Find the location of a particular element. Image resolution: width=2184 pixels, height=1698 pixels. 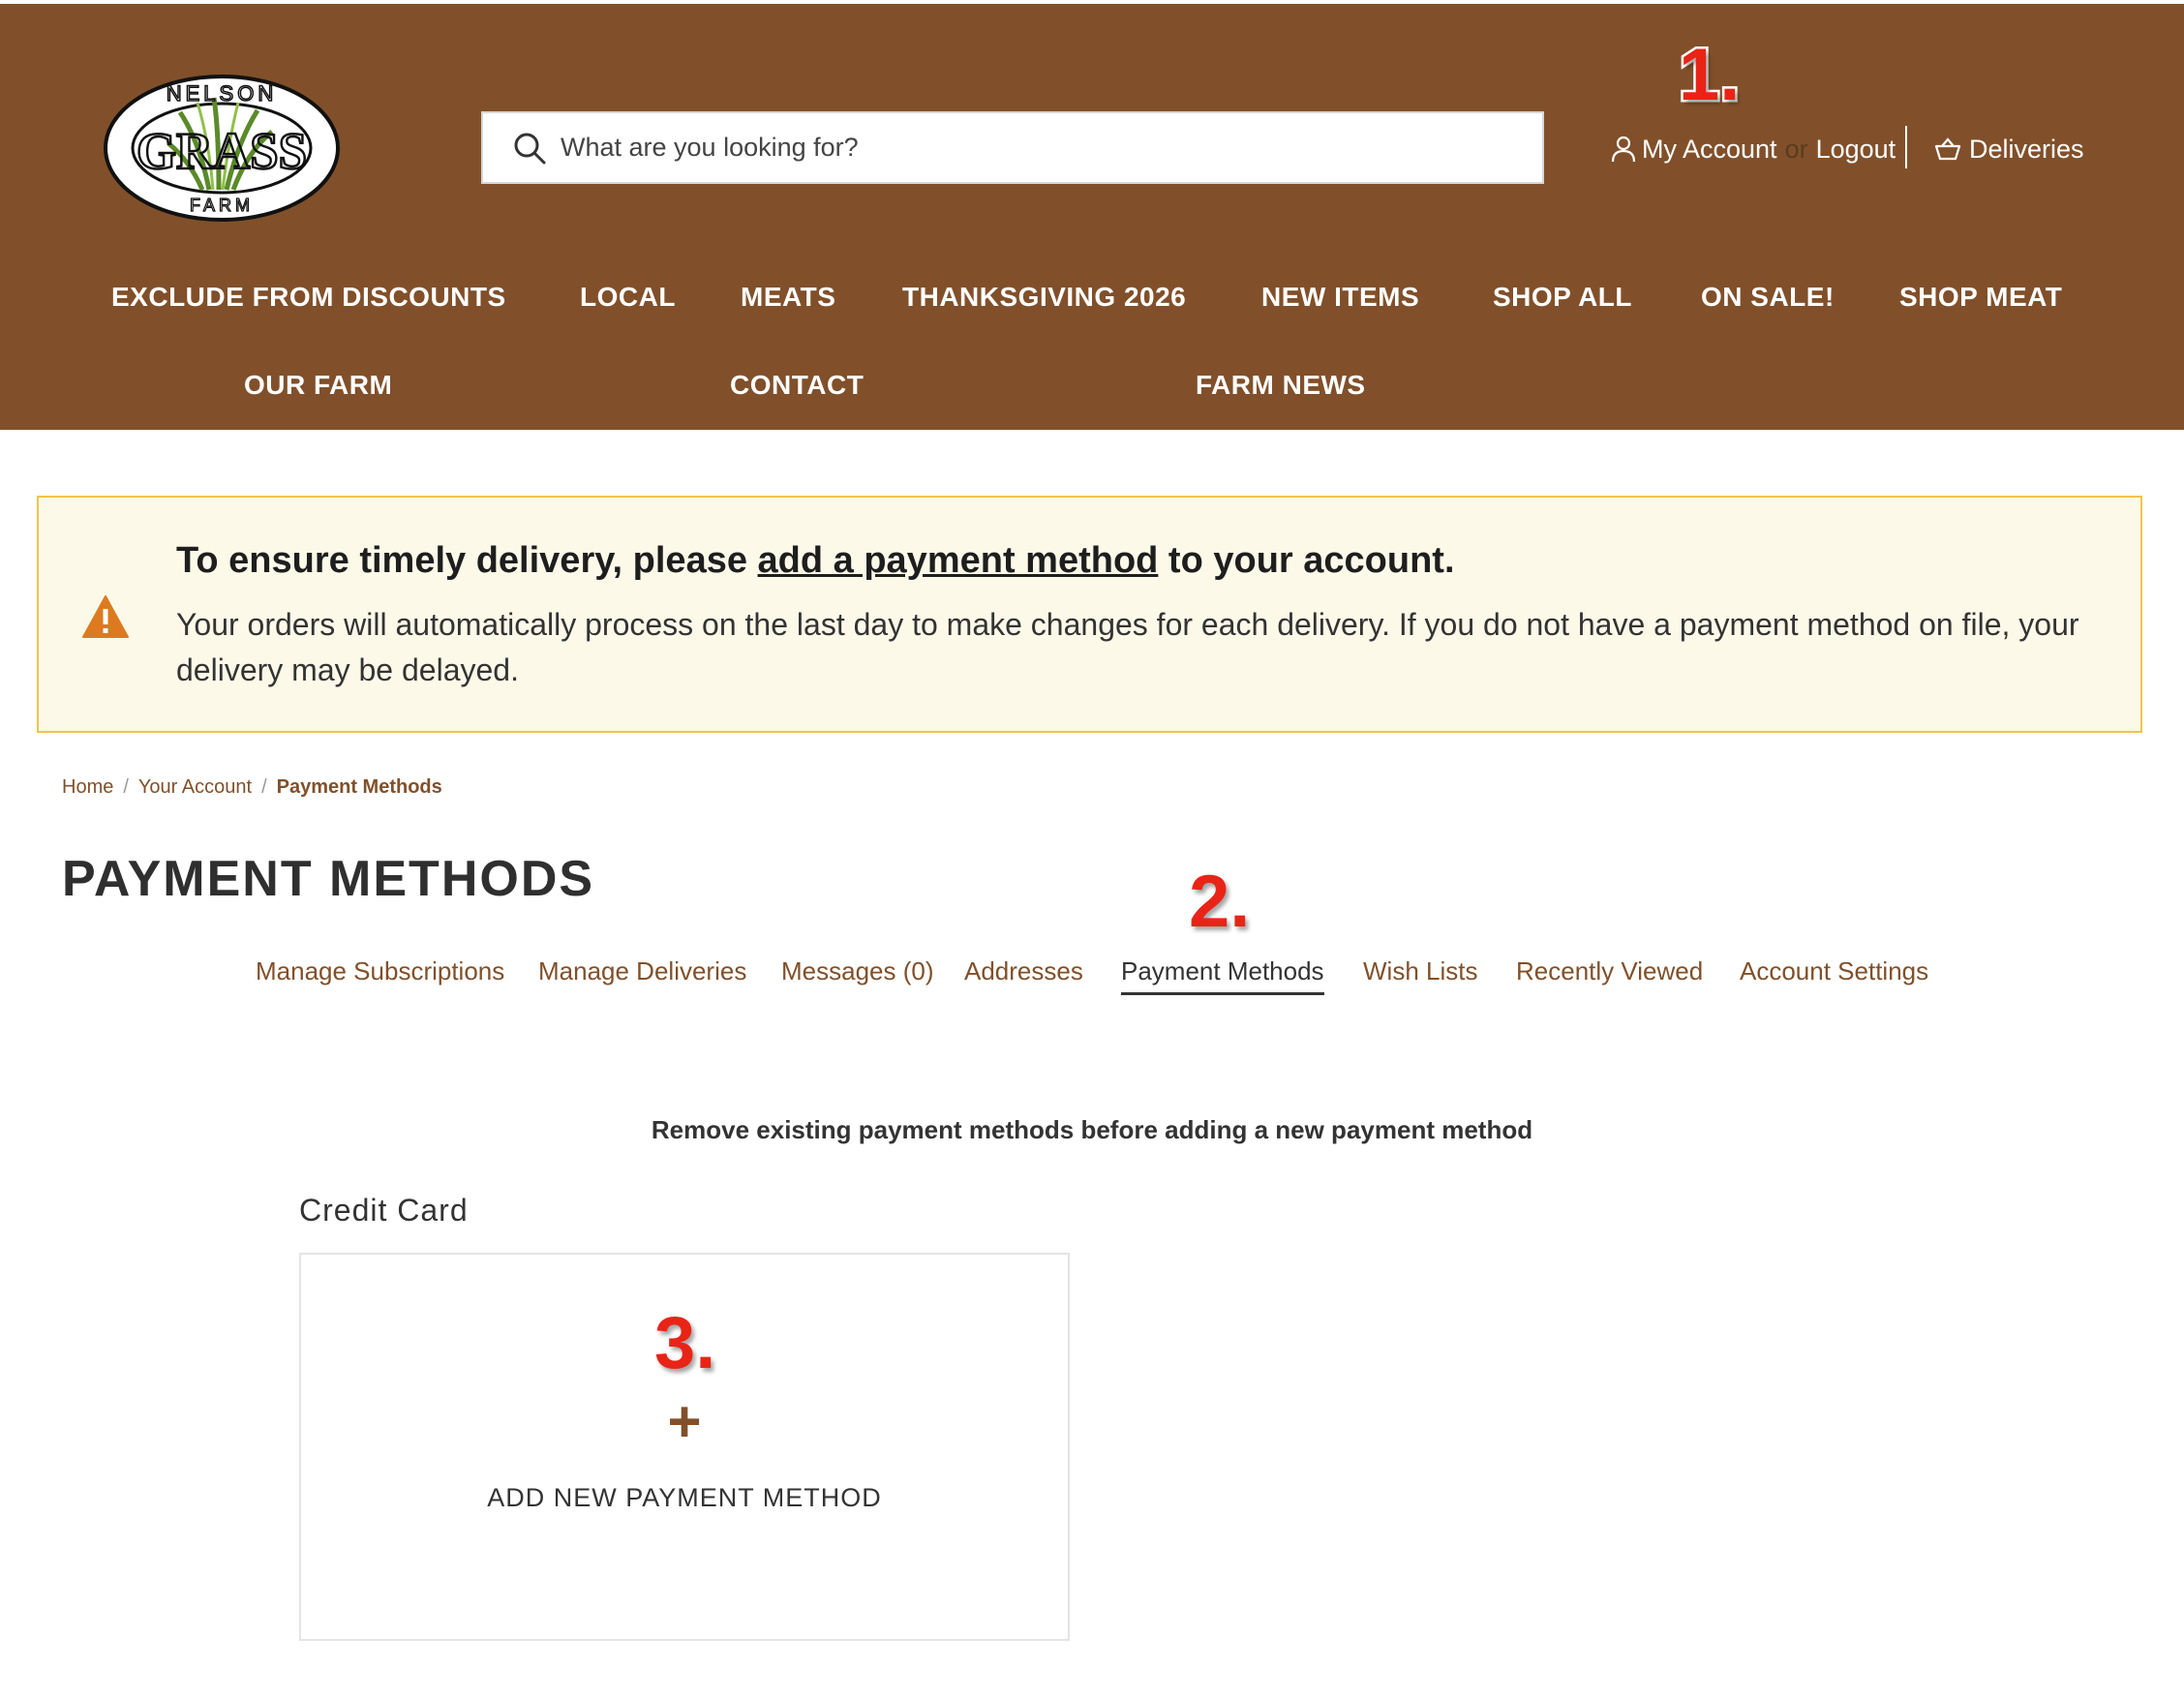

step-marker-2: 2. is located at coordinates (1219, 903).